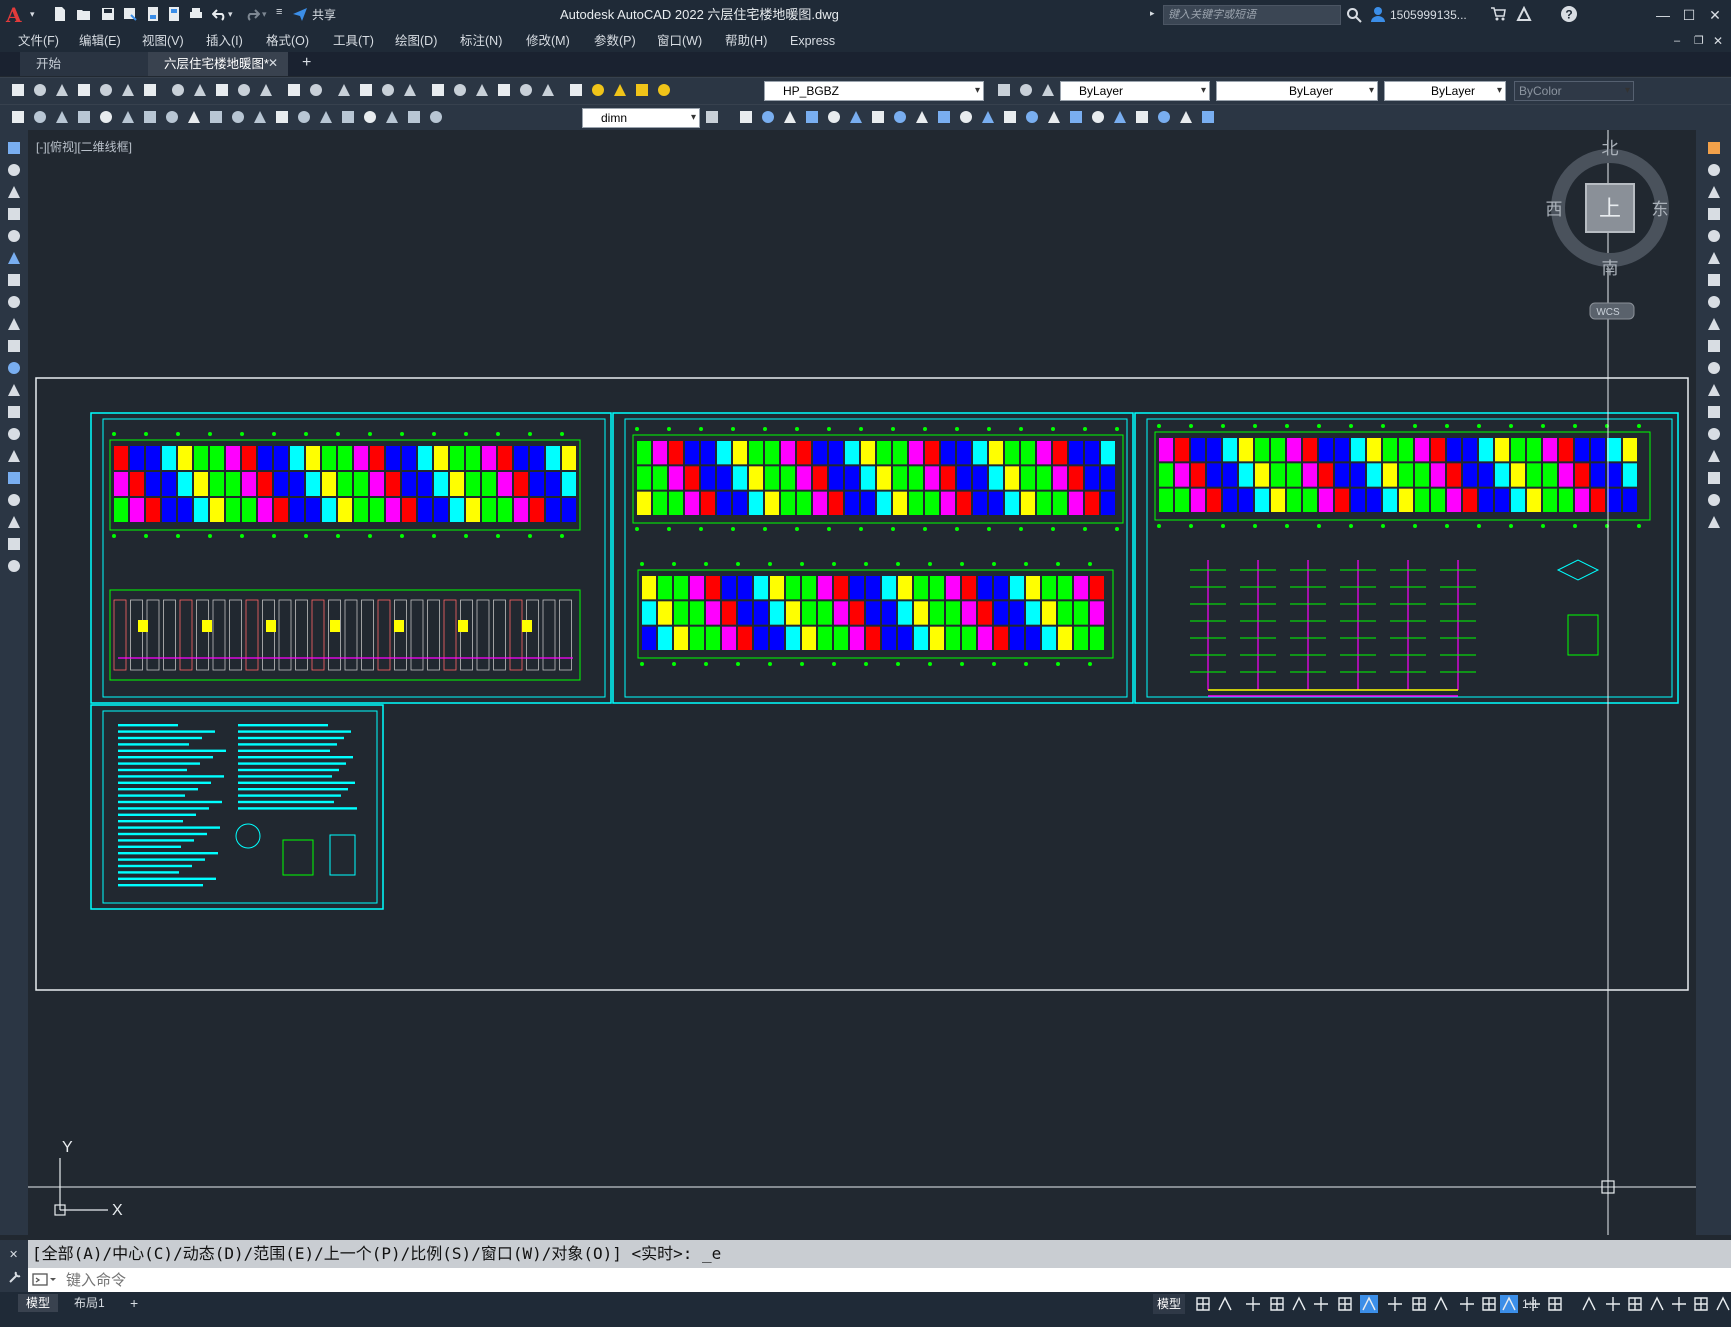 Image resolution: width=1731 pixels, height=1327 pixels. I want to click on construction-line-icon, so click(14, 170).